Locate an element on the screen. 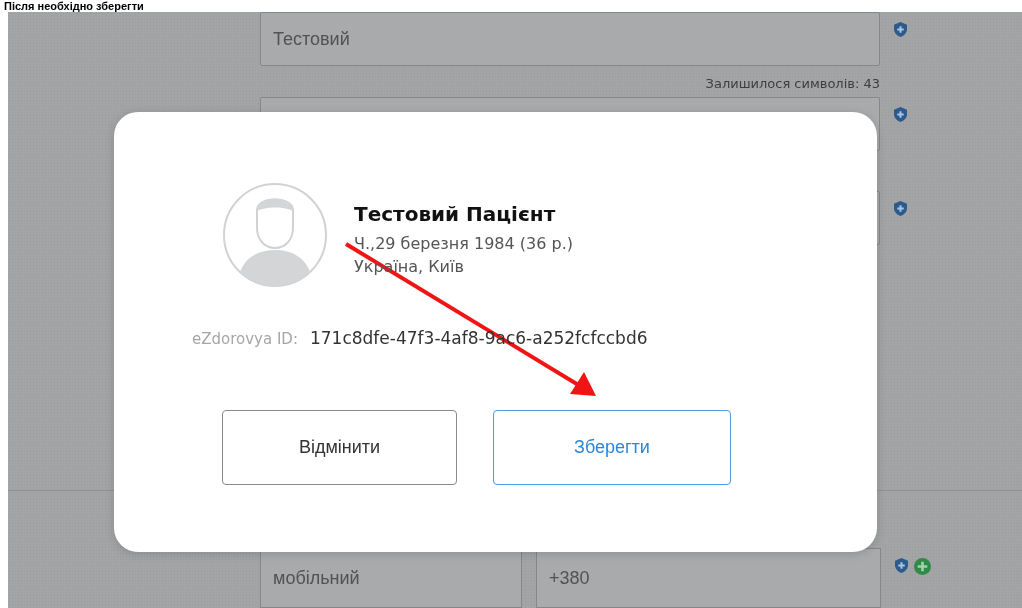 The image size is (1022, 608). patient-name: Тестовий Пацієнт is located at coordinates (455, 214).